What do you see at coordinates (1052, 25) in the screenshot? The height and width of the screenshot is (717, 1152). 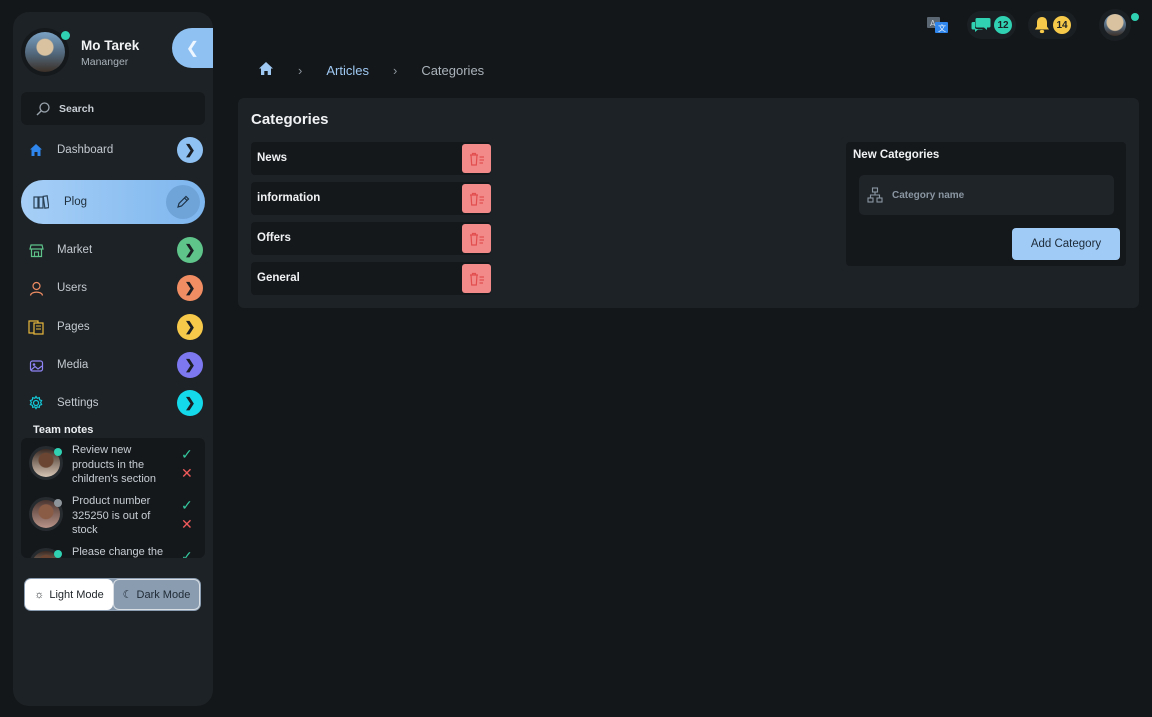 I see `notifications-button: 14` at bounding box center [1052, 25].